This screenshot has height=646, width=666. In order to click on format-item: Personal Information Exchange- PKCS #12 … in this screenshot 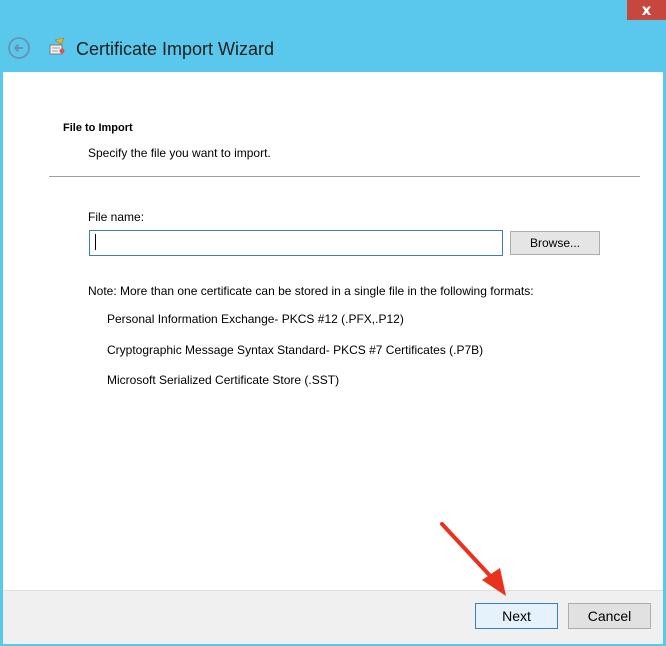, I will do `click(255, 319)`.